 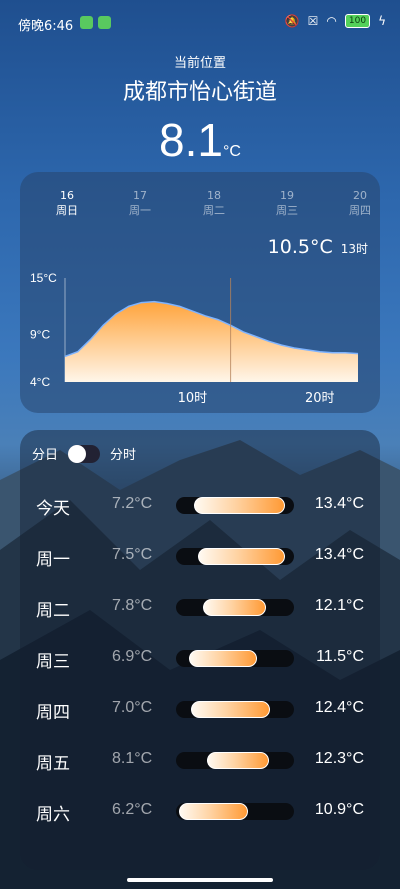 I want to click on toggle-label-daily: 分日, so click(x=45, y=455).